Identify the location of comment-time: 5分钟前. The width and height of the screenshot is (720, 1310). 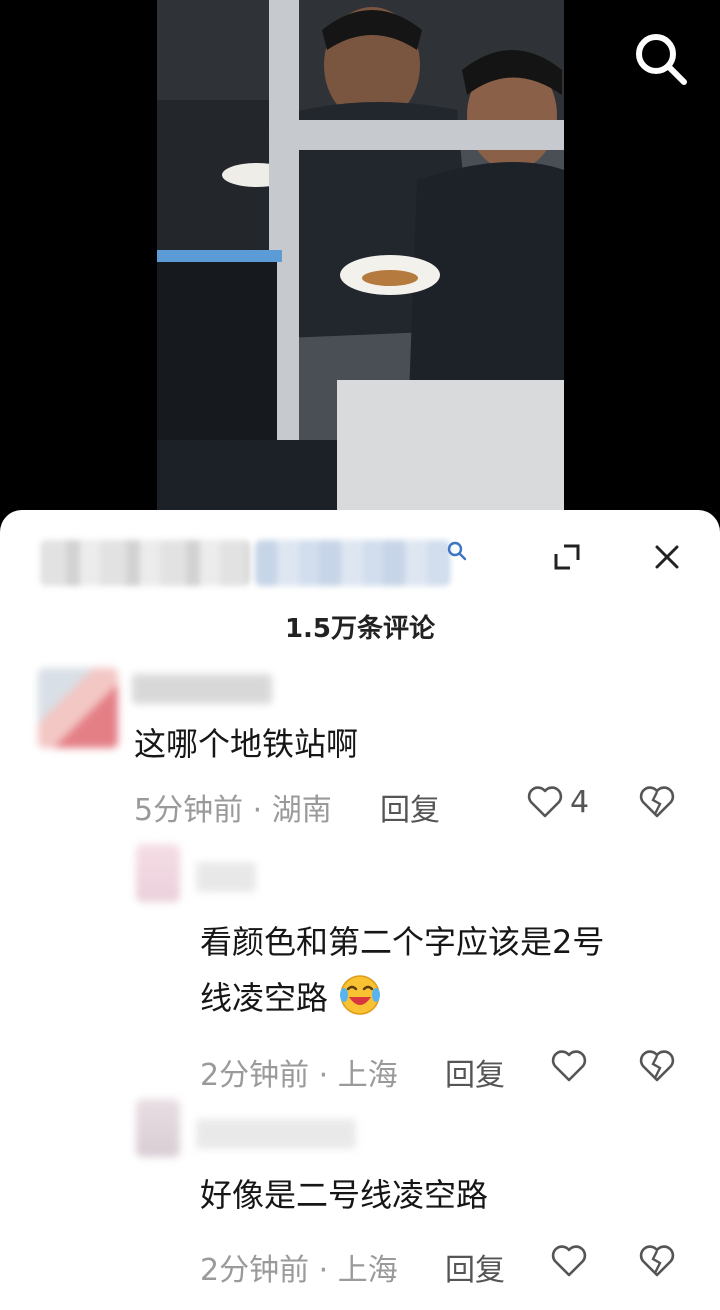
(189, 810).